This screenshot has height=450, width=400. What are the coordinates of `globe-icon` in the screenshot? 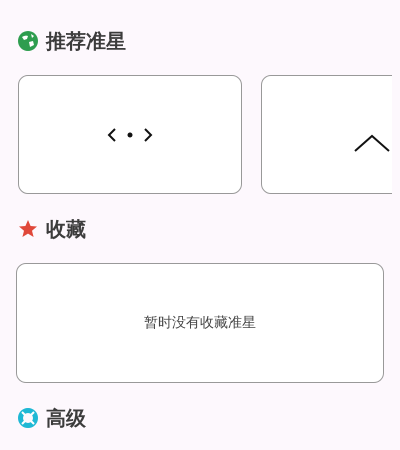 It's located at (28, 41).